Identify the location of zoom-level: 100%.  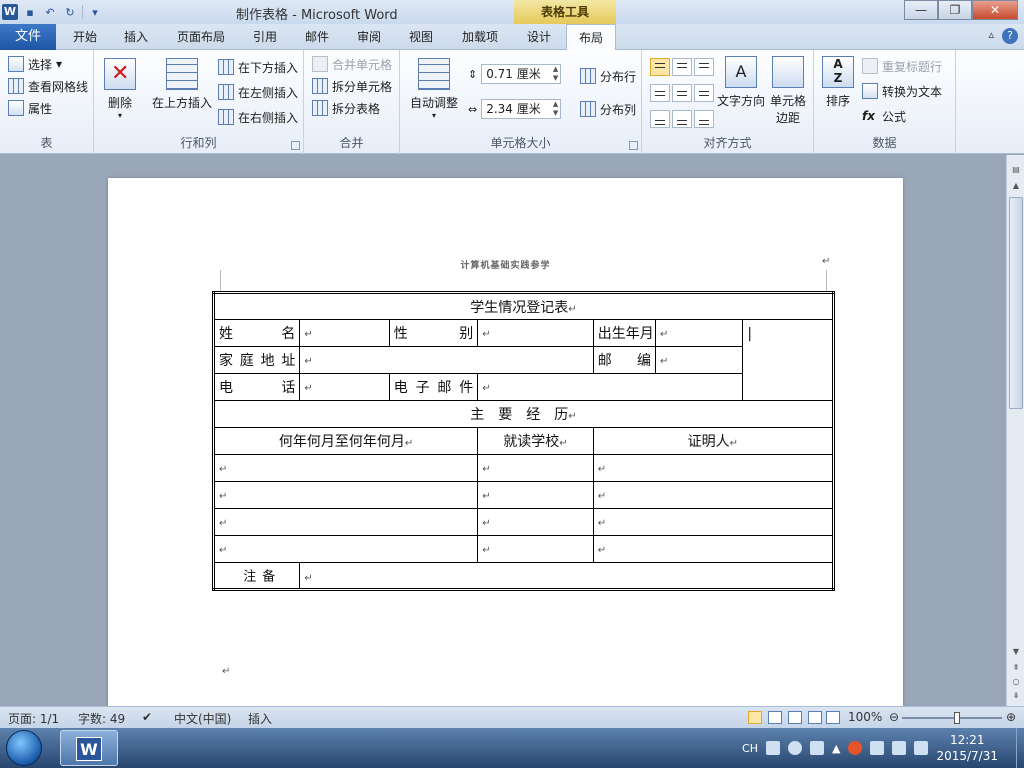
(865, 717).